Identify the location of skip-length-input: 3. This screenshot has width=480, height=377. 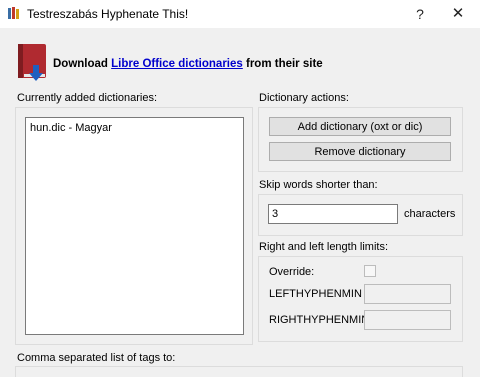
(333, 214).